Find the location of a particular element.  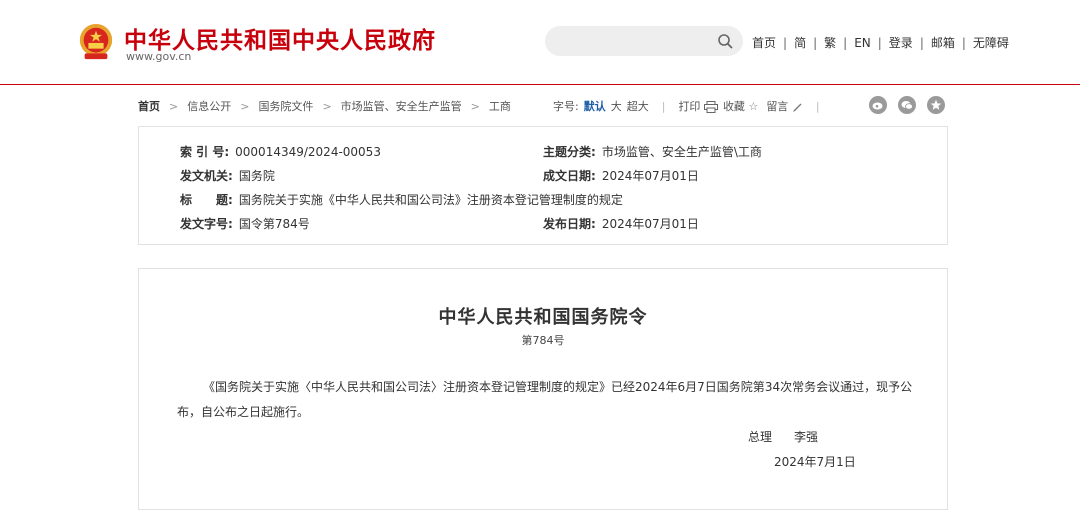

meta-issuer-label: 发文机关: is located at coordinates (206, 176).